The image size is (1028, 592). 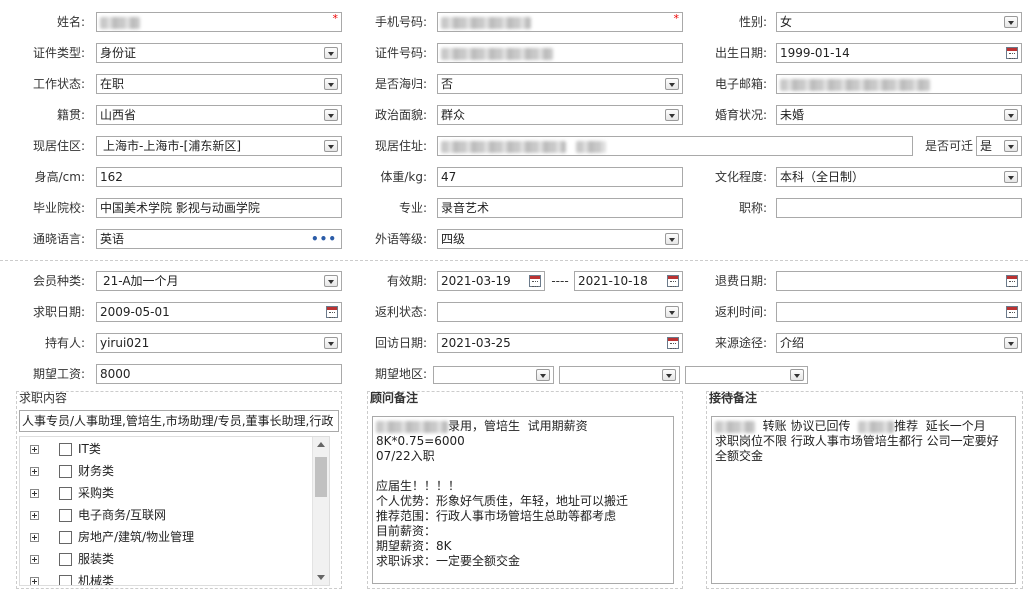 I want to click on marital-select: 未婚, so click(x=899, y=115).